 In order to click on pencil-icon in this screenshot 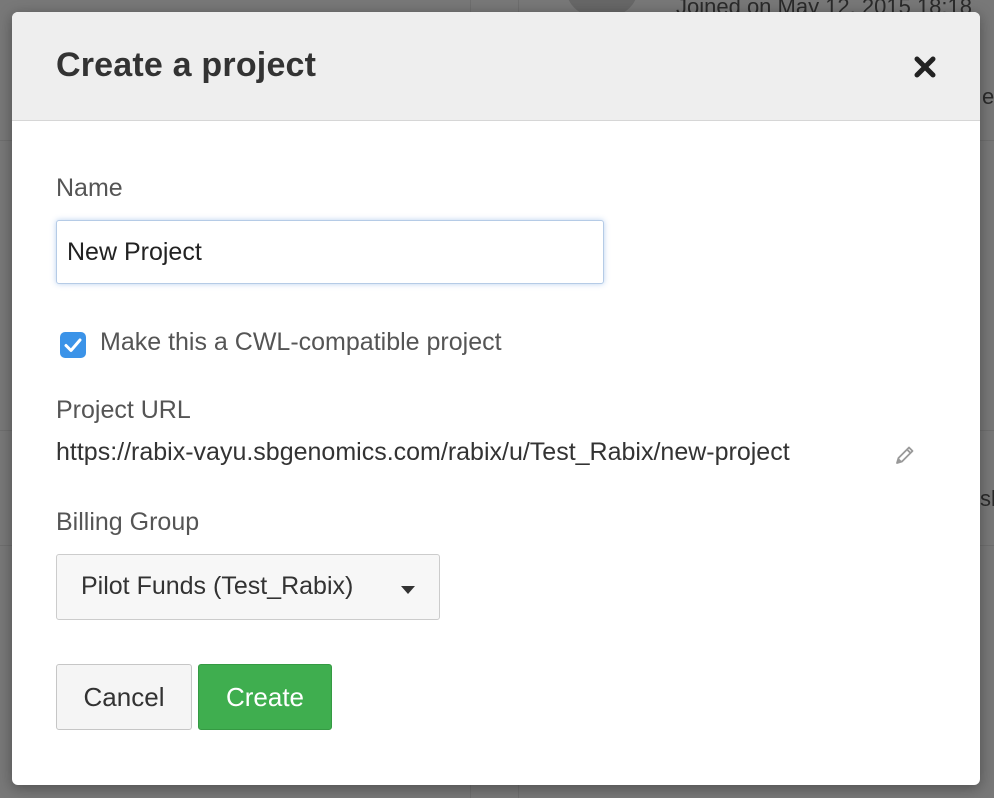, I will do `click(905, 455)`.